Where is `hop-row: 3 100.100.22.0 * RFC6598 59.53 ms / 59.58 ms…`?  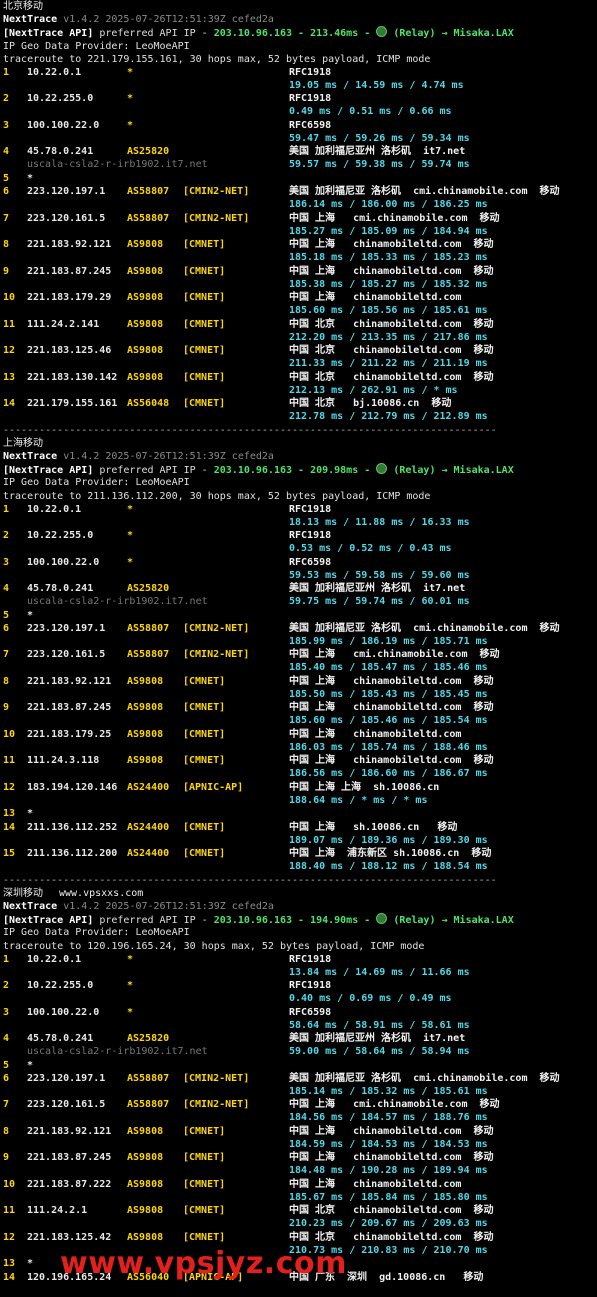
hop-row: 3 100.100.22.0 * RFC6598 59.53 ms / 59.58 ms… is located at coordinates (298, 569).